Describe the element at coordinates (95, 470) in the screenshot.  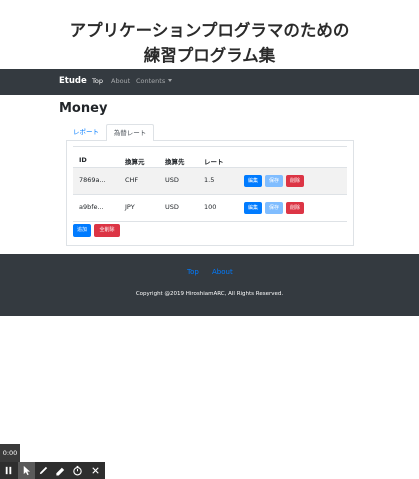
I see `close-icon` at that location.